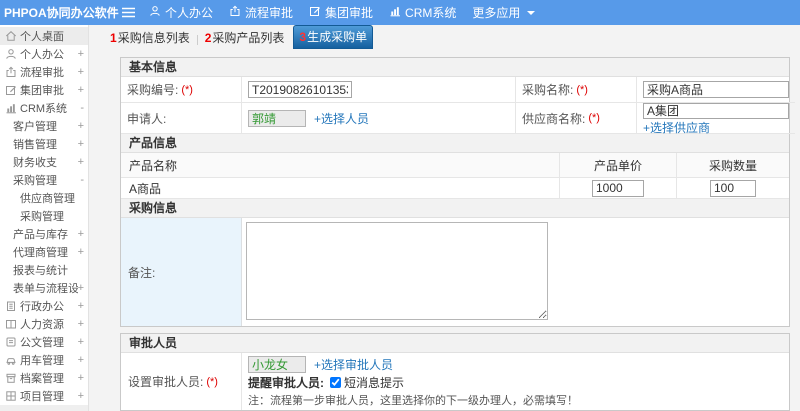 Image resolution: width=800 pixels, height=411 pixels. What do you see at coordinates (422, 12) in the screenshot?
I see `nav-crm-system: CRM系统` at bounding box center [422, 12].